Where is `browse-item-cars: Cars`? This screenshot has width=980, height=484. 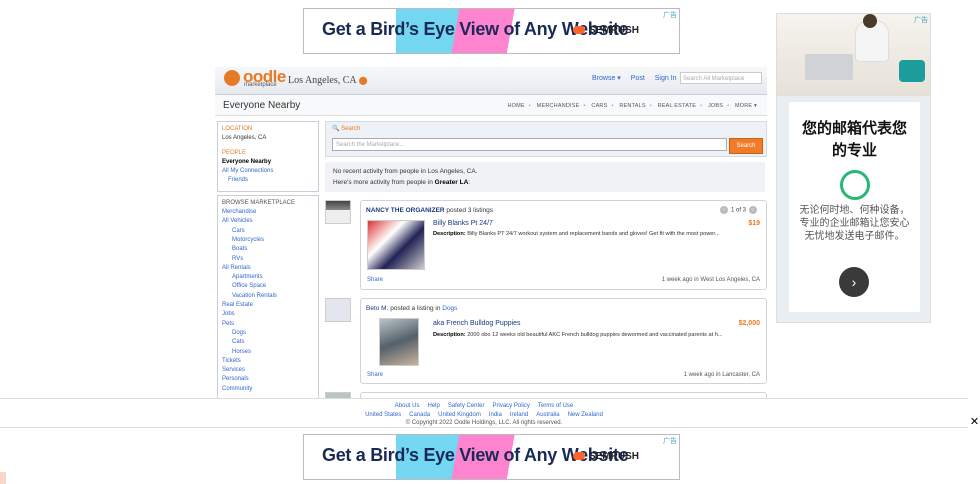
browse-item-cars: Cars is located at coordinates (268, 231).